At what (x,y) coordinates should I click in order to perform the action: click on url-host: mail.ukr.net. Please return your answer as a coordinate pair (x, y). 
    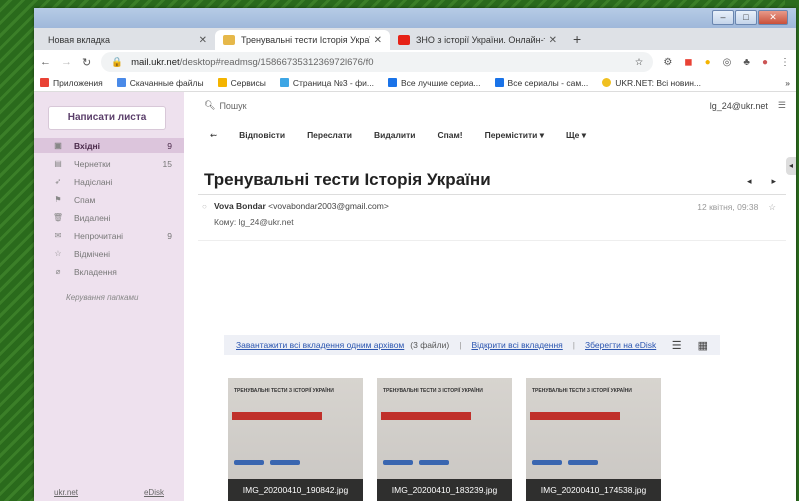
    Looking at the image, I should click on (155, 62).